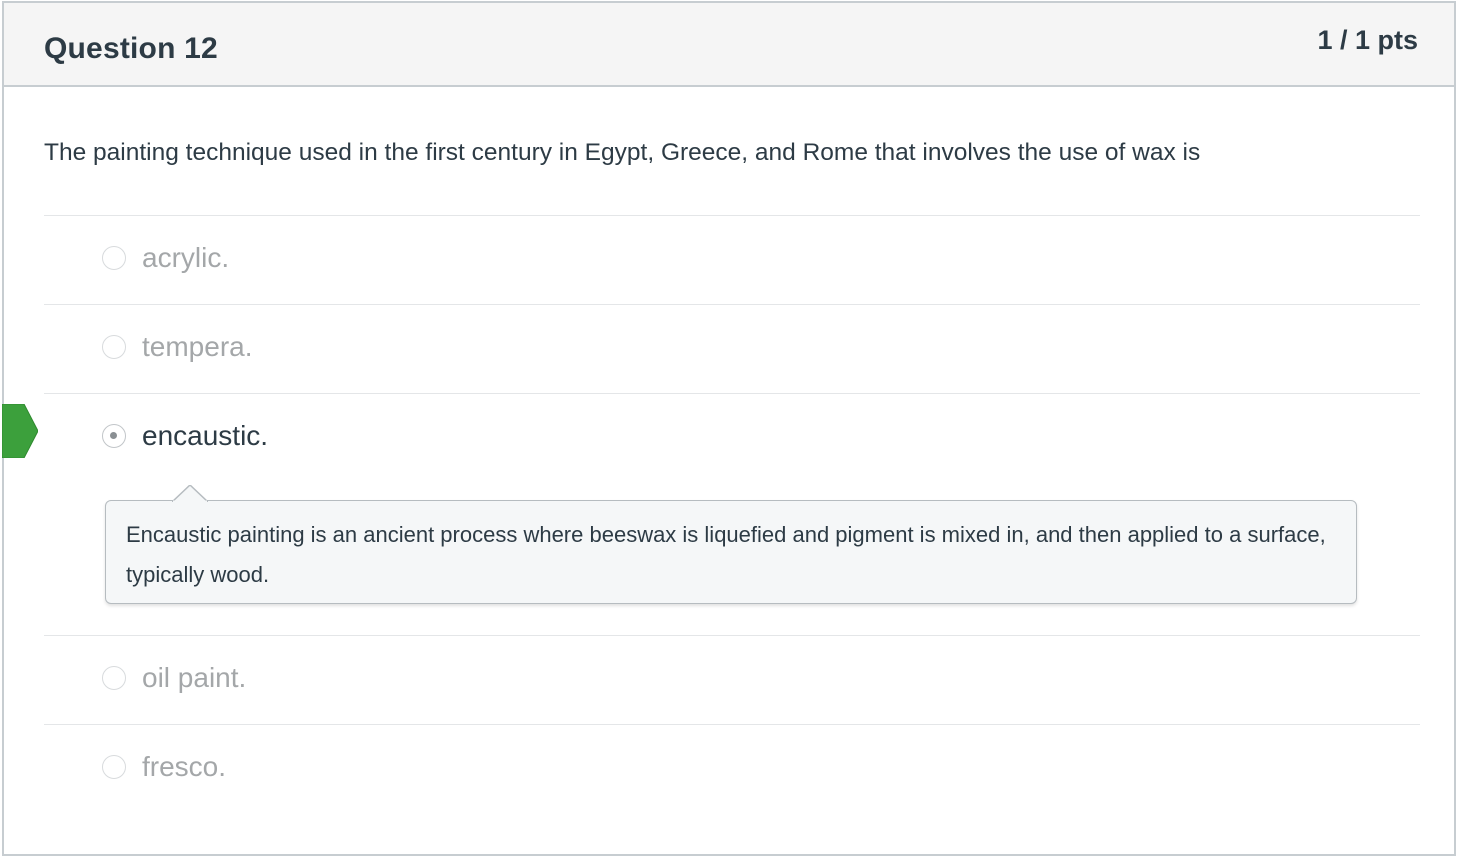 This screenshot has width=1460, height=860. Describe the element at coordinates (184, 766) in the screenshot. I see `answer-label: fresco.` at that location.